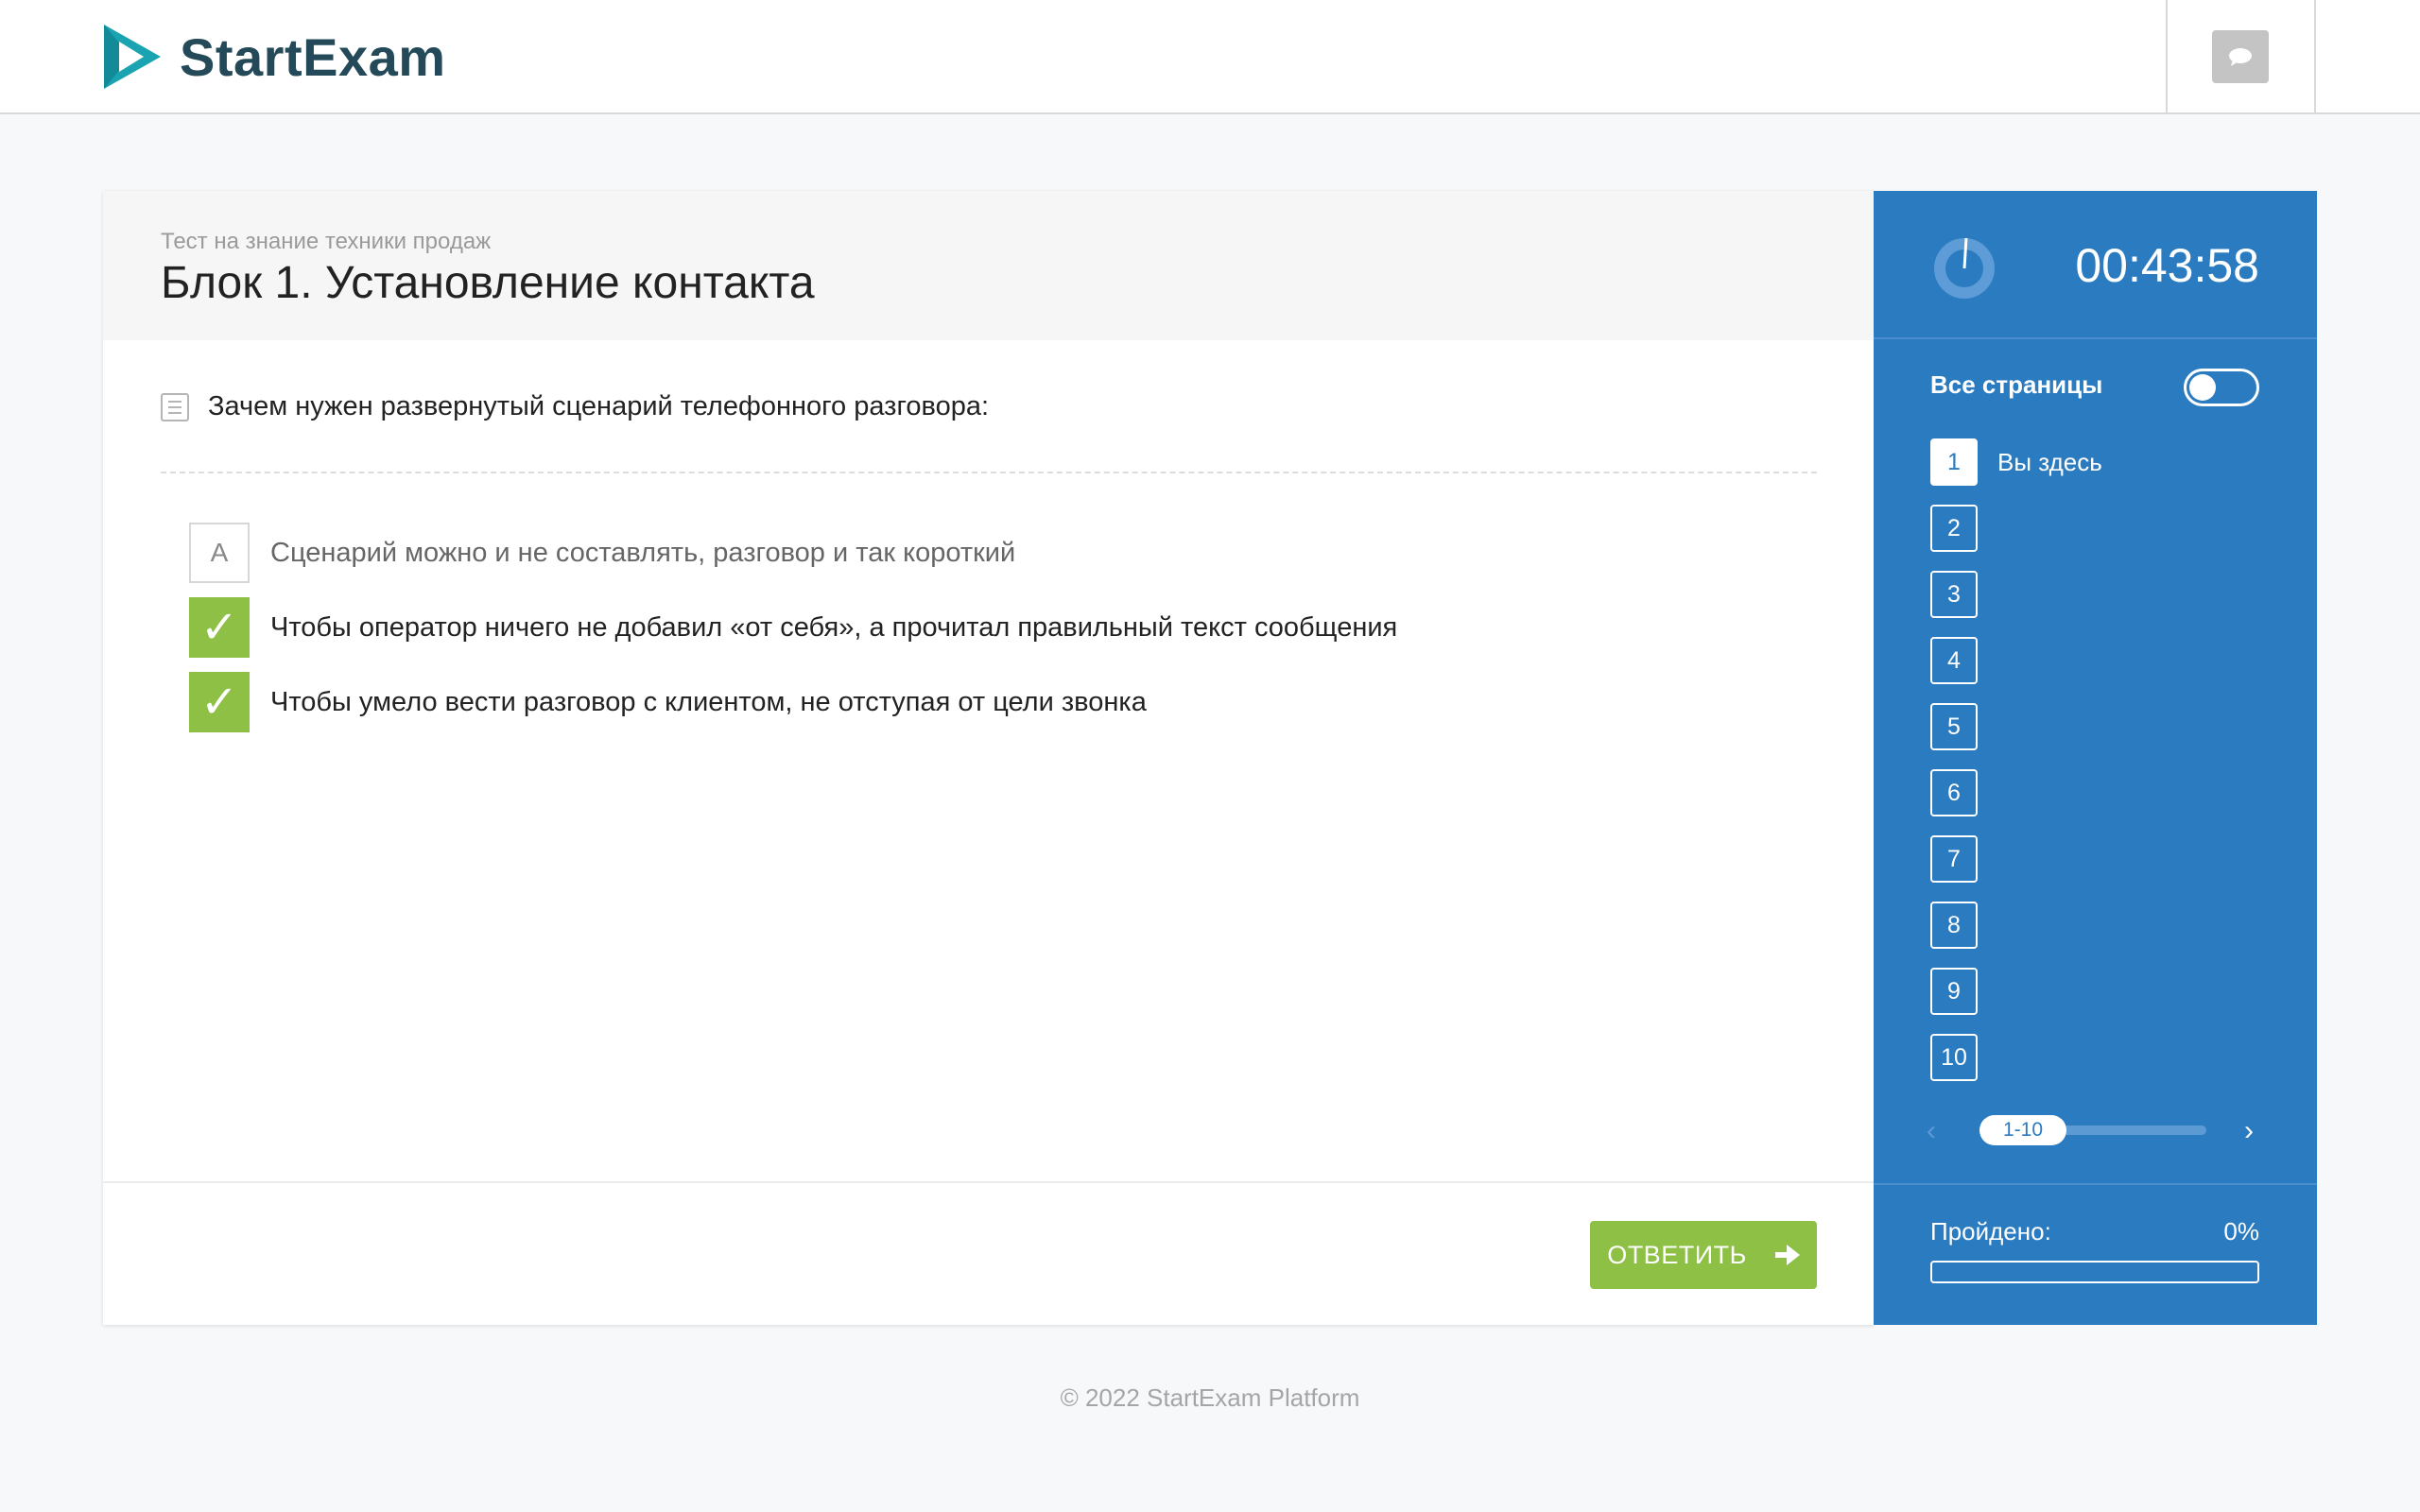 The height and width of the screenshot is (1512, 2420). Describe the element at coordinates (1954, 925) in the screenshot. I see `page-button-8: 8` at that location.